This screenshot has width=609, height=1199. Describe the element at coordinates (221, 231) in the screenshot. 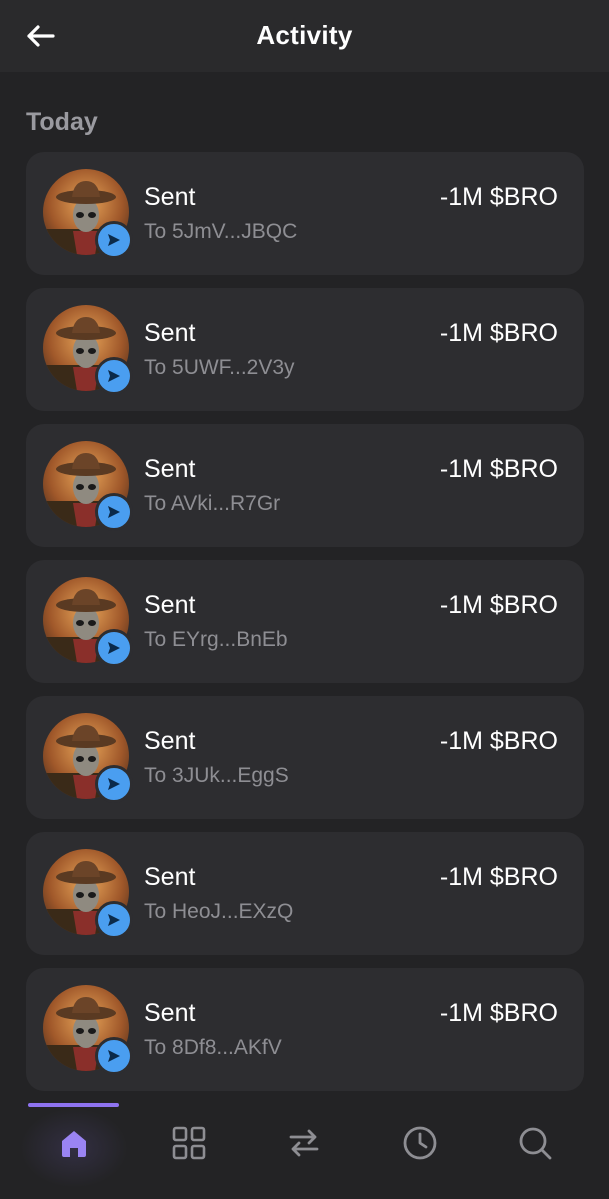

I see `activity-recipient: To 5JmV...JBQC` at that location.